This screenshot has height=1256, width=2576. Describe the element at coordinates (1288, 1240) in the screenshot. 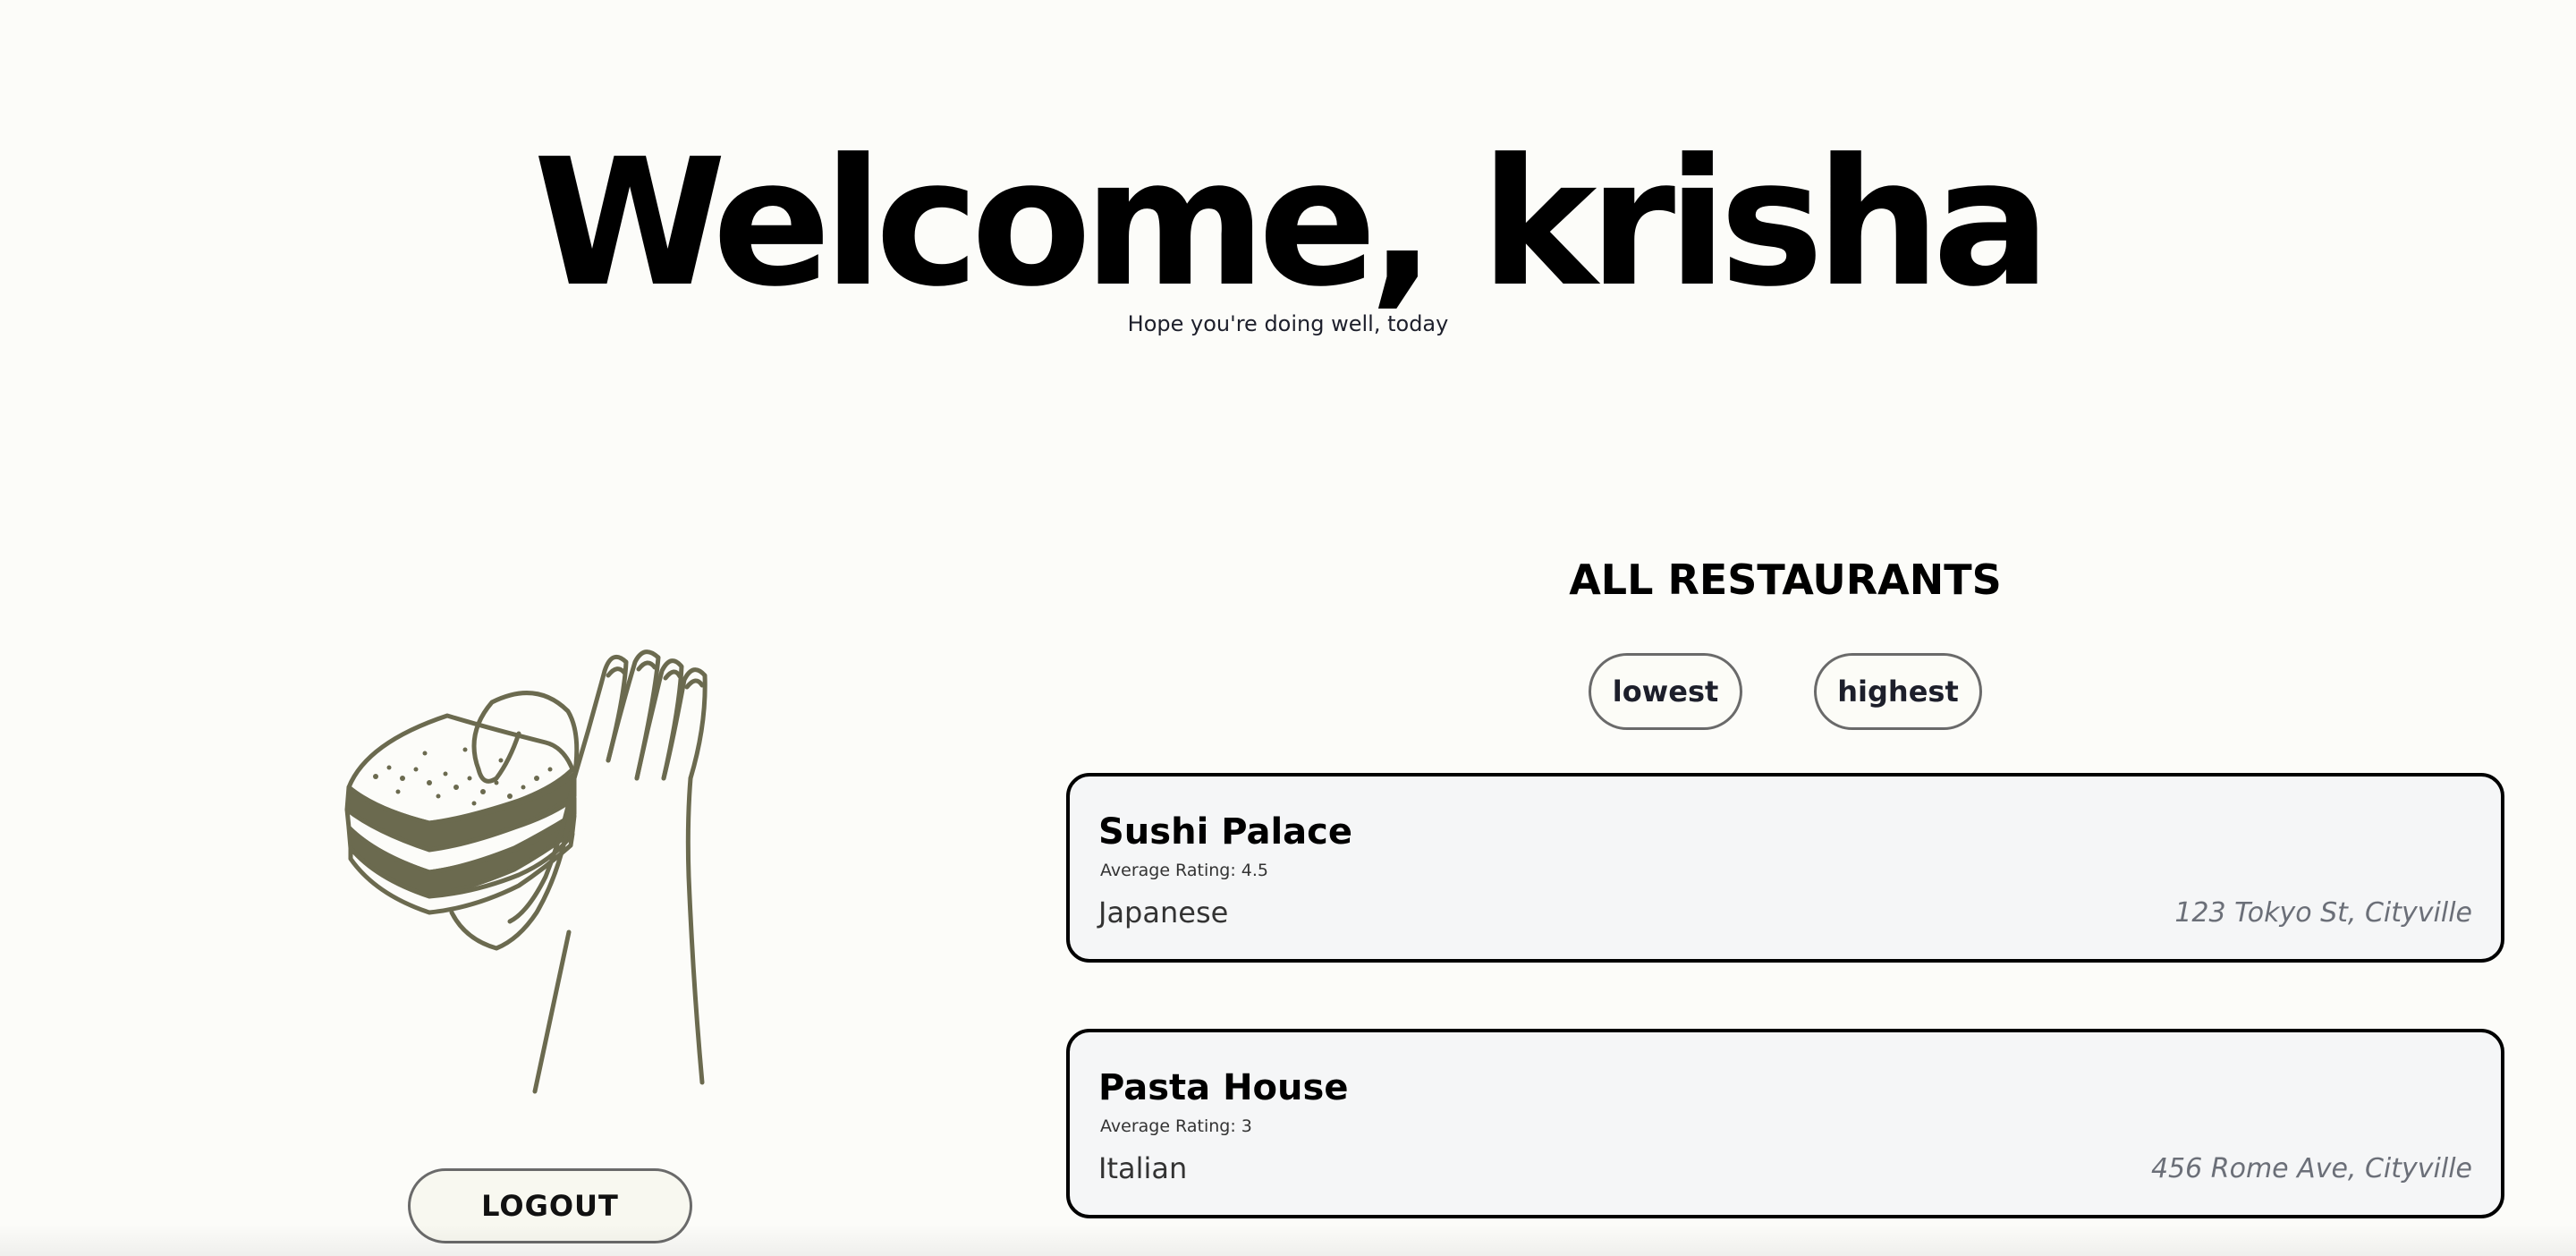

I see `bottom-shadow` at that location.